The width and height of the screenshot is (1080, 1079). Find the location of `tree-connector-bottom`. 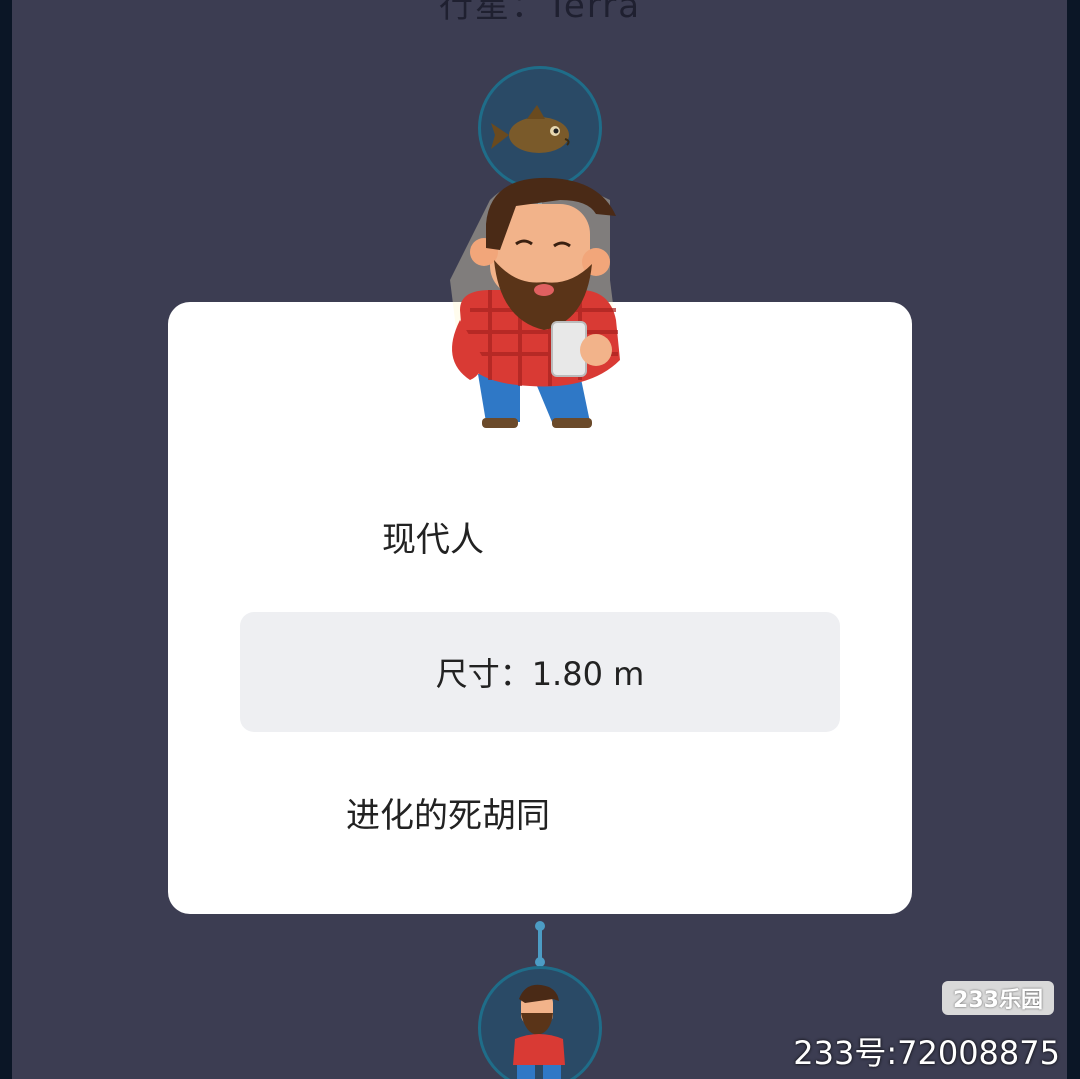

tree-connector-bottom is located at coordinates (540, 944).